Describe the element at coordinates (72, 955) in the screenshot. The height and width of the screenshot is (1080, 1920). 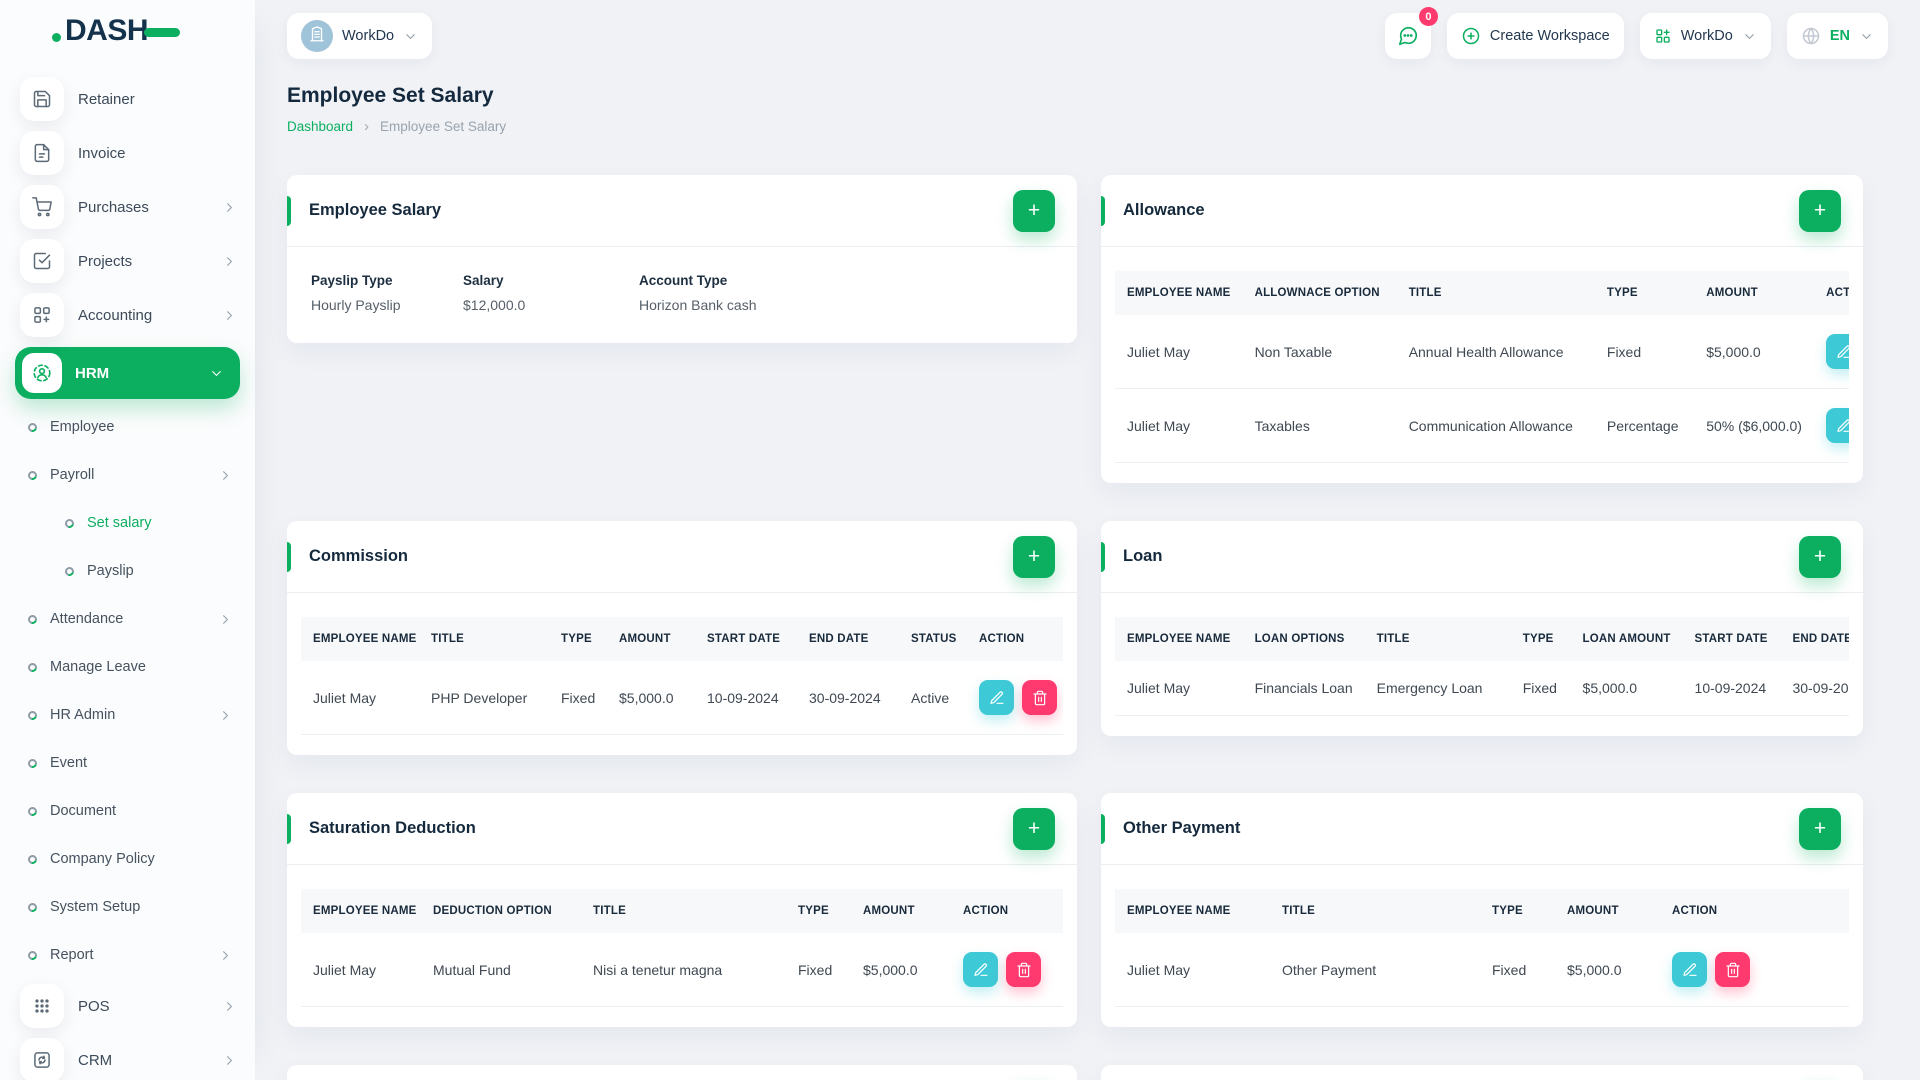
I see `sidebar-item-label: Report` at that location.